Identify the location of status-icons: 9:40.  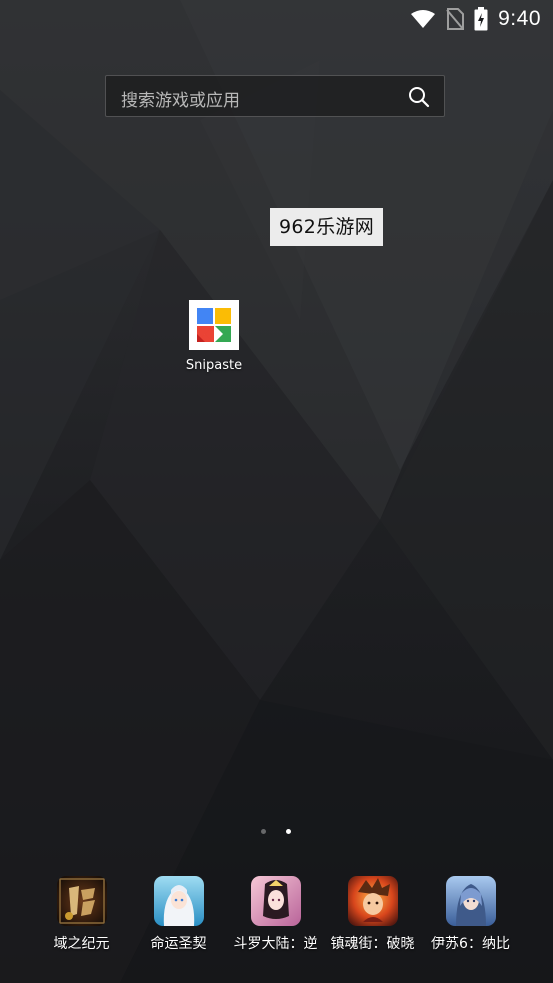
(475, 19).